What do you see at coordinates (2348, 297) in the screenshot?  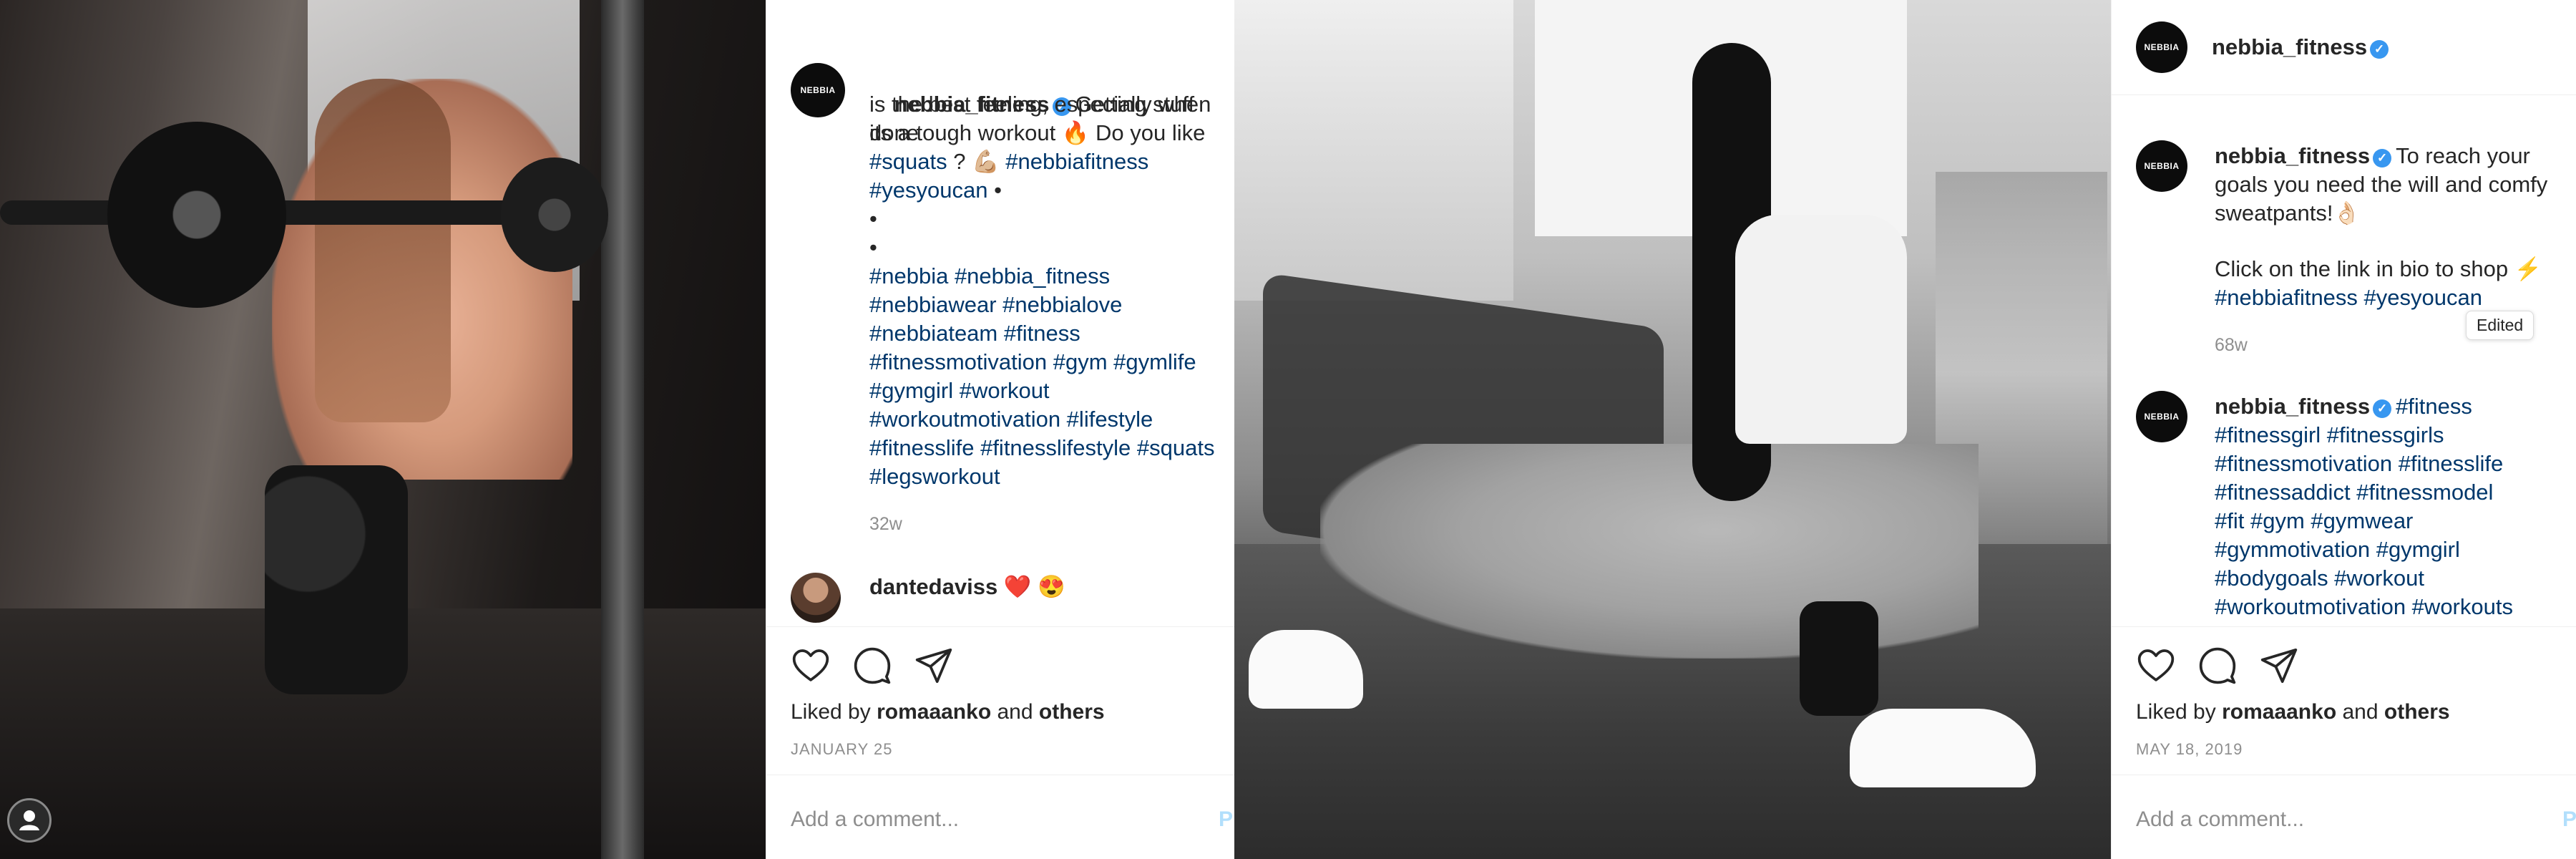 I see `hashtag-line: #nebbiafitness #yesyoucan` at bounding box center [2348, 297].